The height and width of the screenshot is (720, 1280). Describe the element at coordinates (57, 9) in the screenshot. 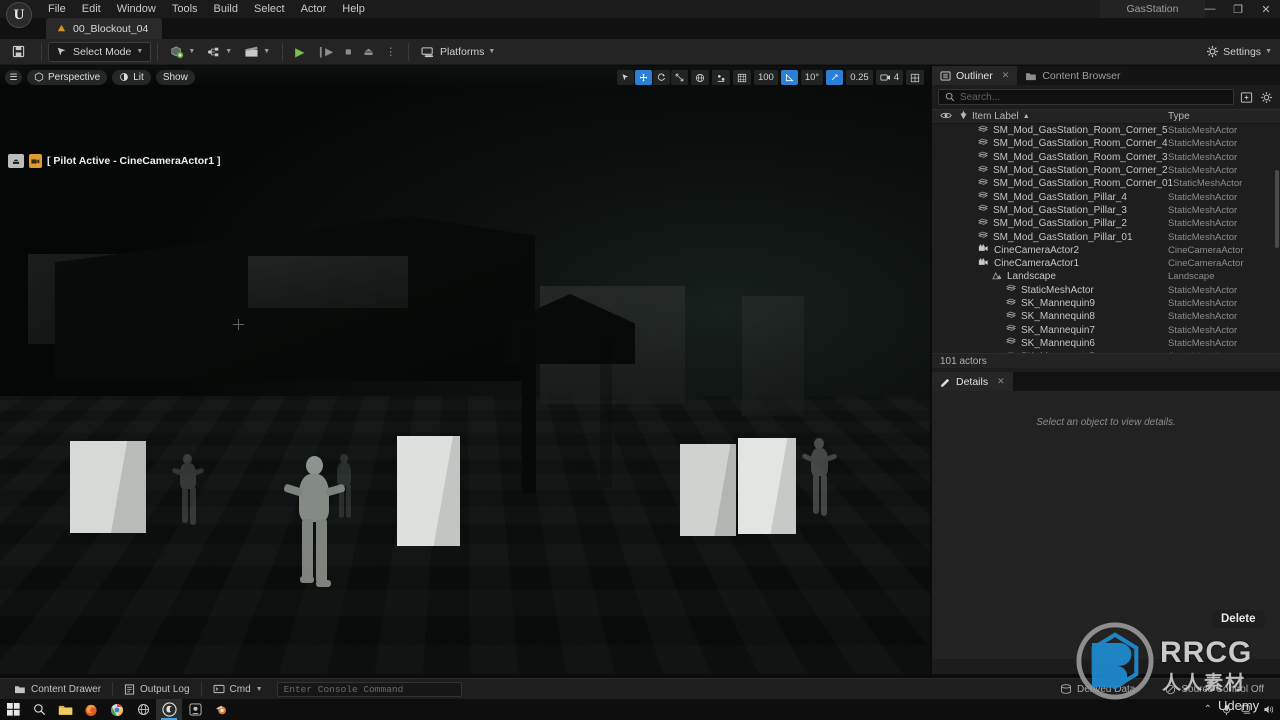

I see `menu-item-file: File` at that location.